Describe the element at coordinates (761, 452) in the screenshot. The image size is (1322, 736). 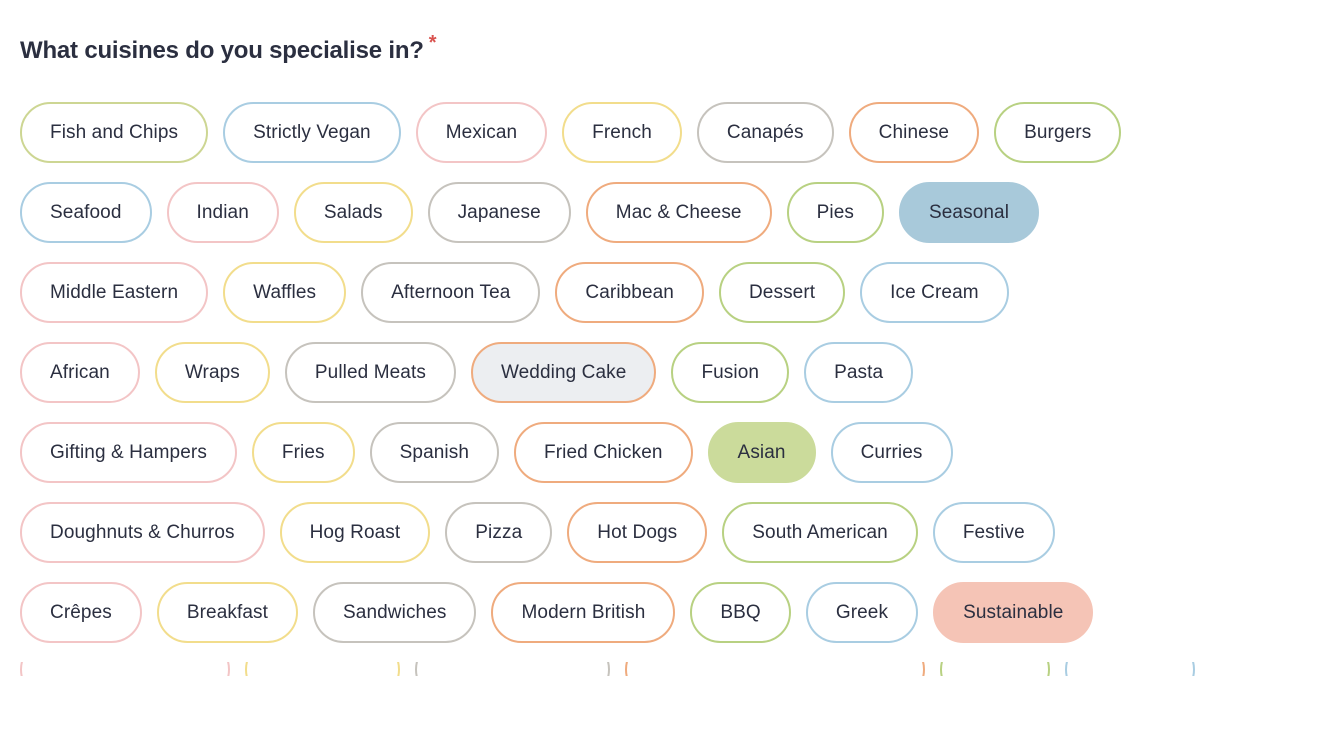
I see `cuisine-chip-asian: Asian` at that location.